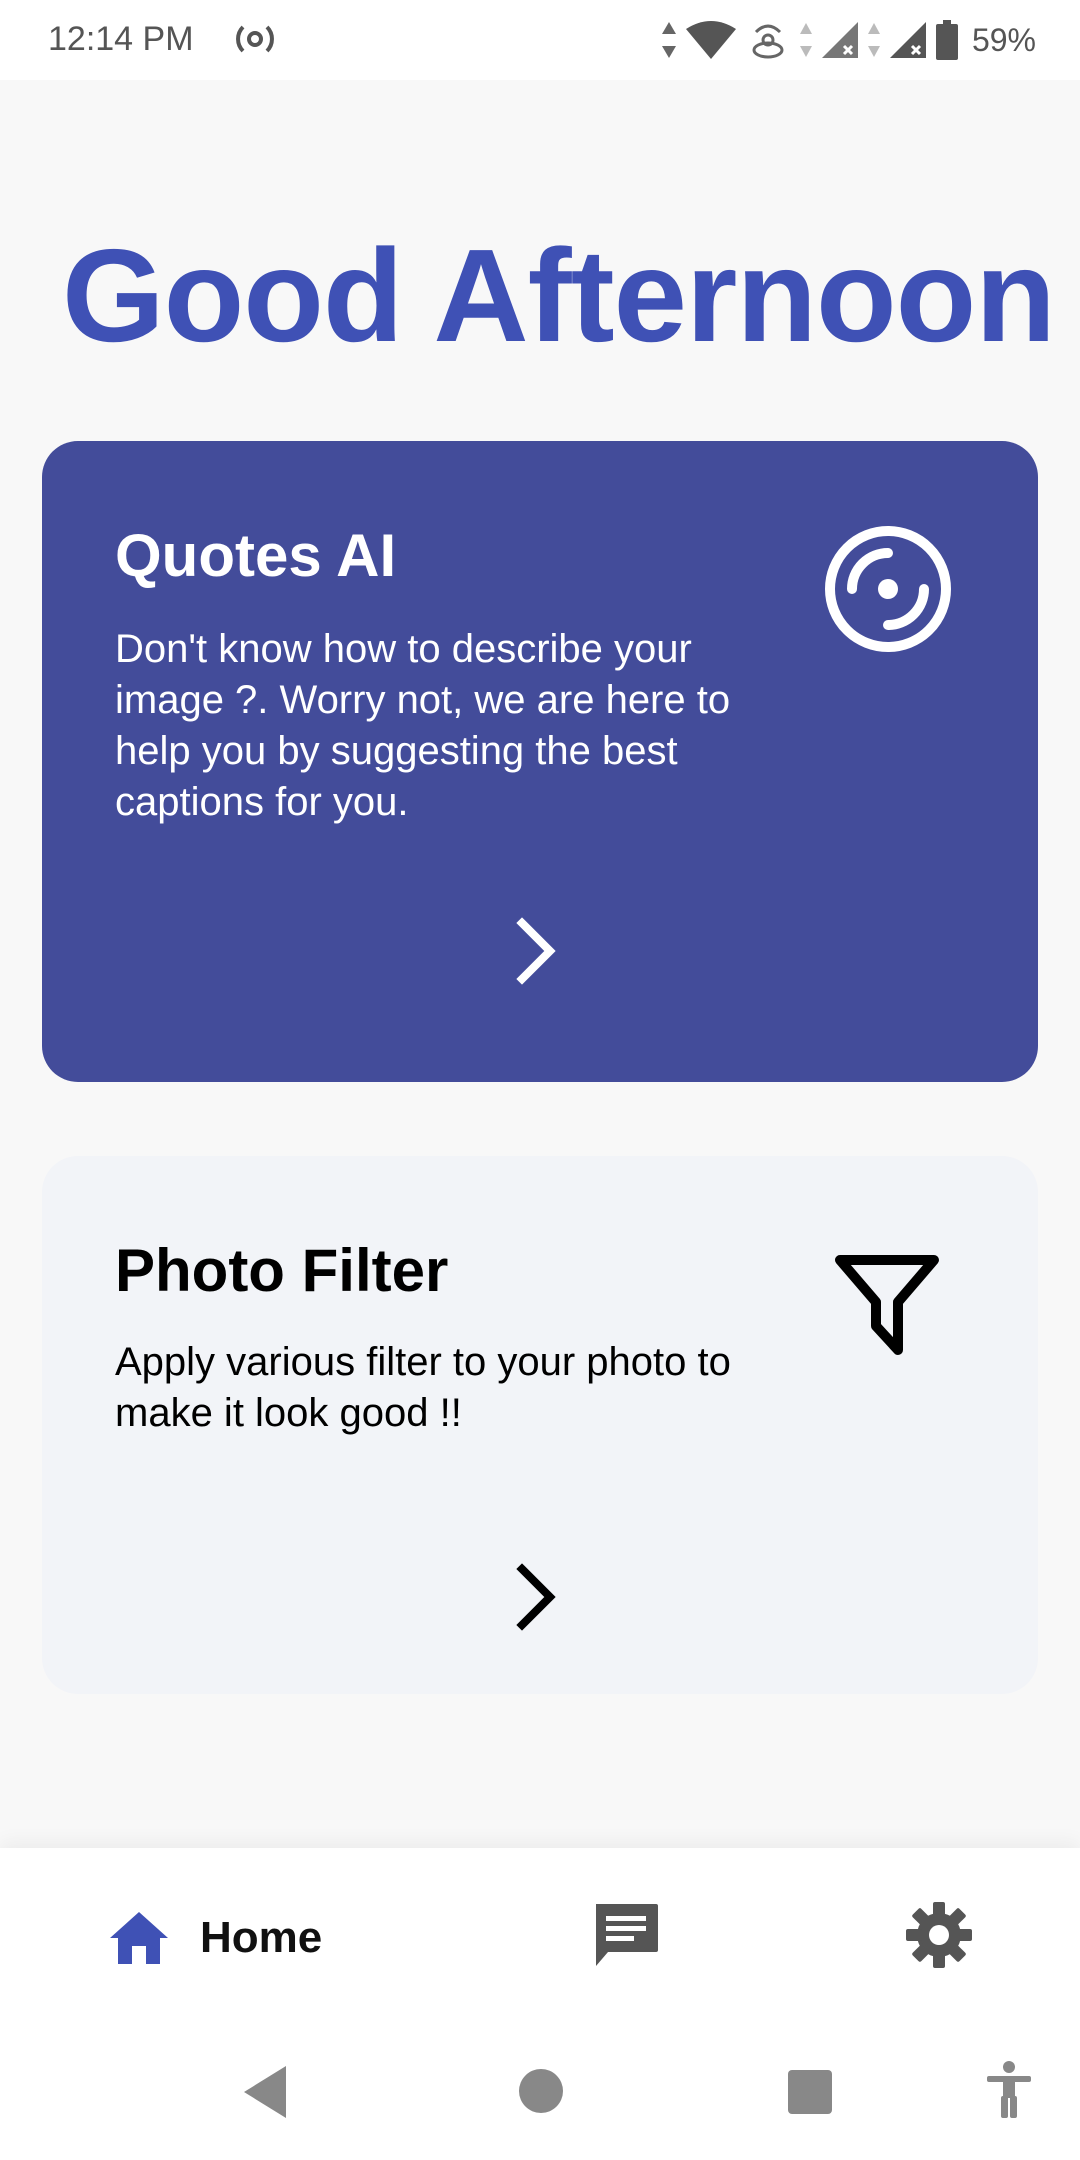 This screenshot has width=1080, height=2160. I want to click on hotspot-icon, so click(768, 41).